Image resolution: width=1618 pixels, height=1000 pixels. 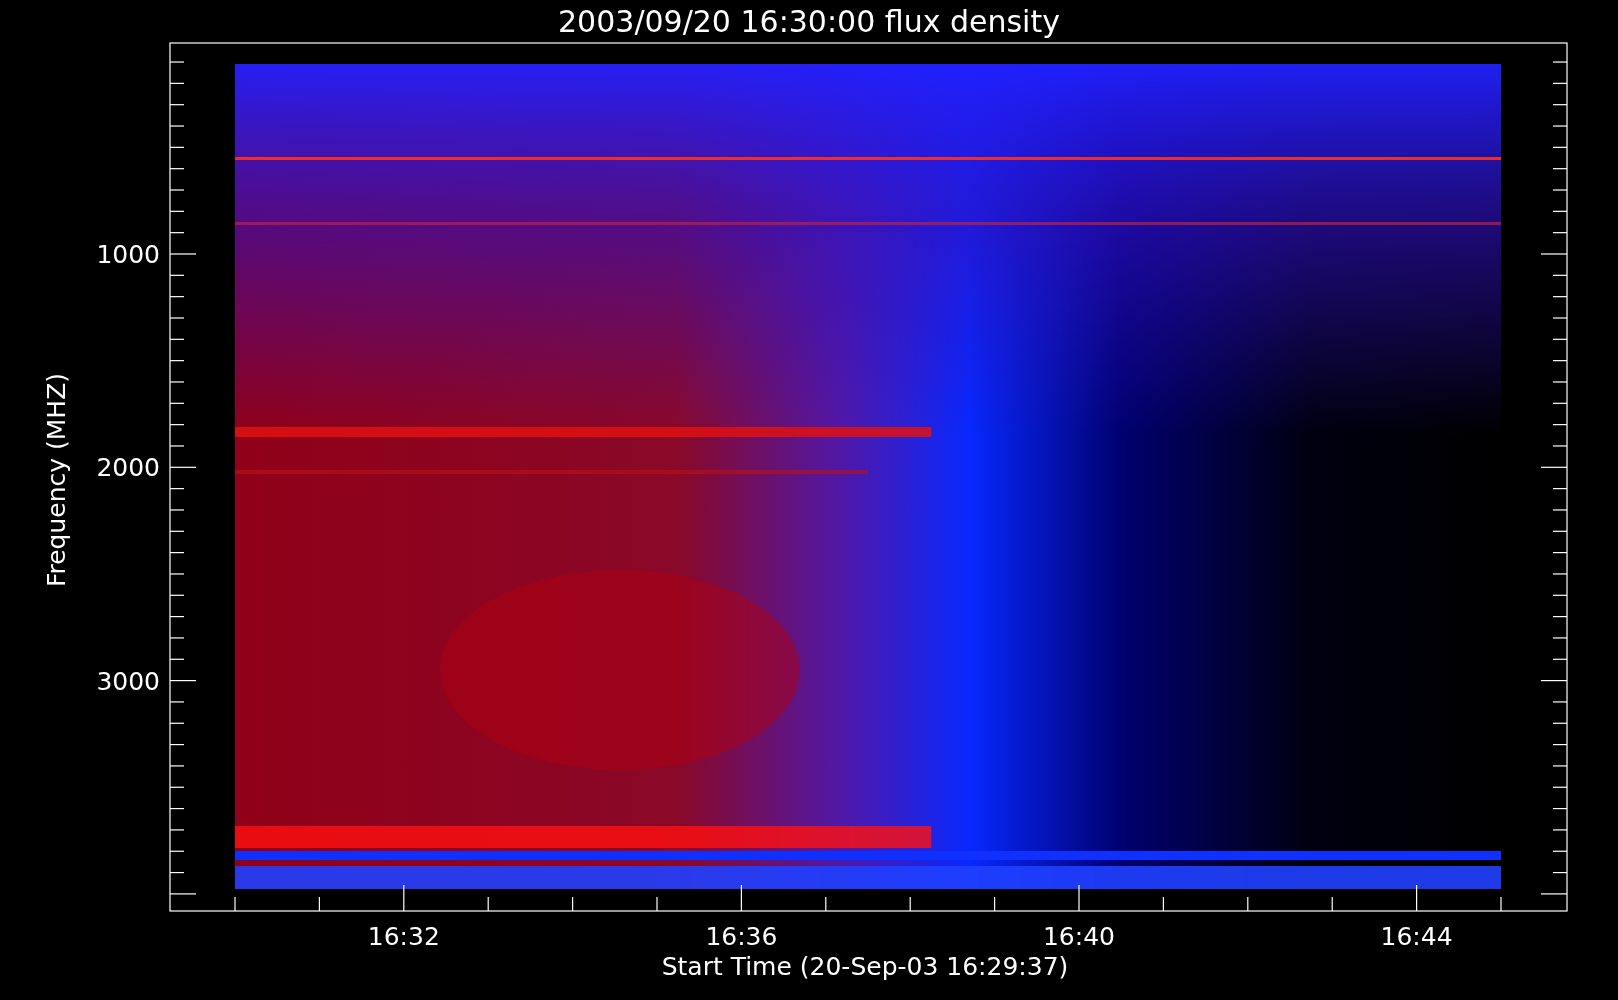 What do you see at coordinates (403, 936) in the screenshot?
I see `tick-label: 16:32` at bounding box center [403, 936].